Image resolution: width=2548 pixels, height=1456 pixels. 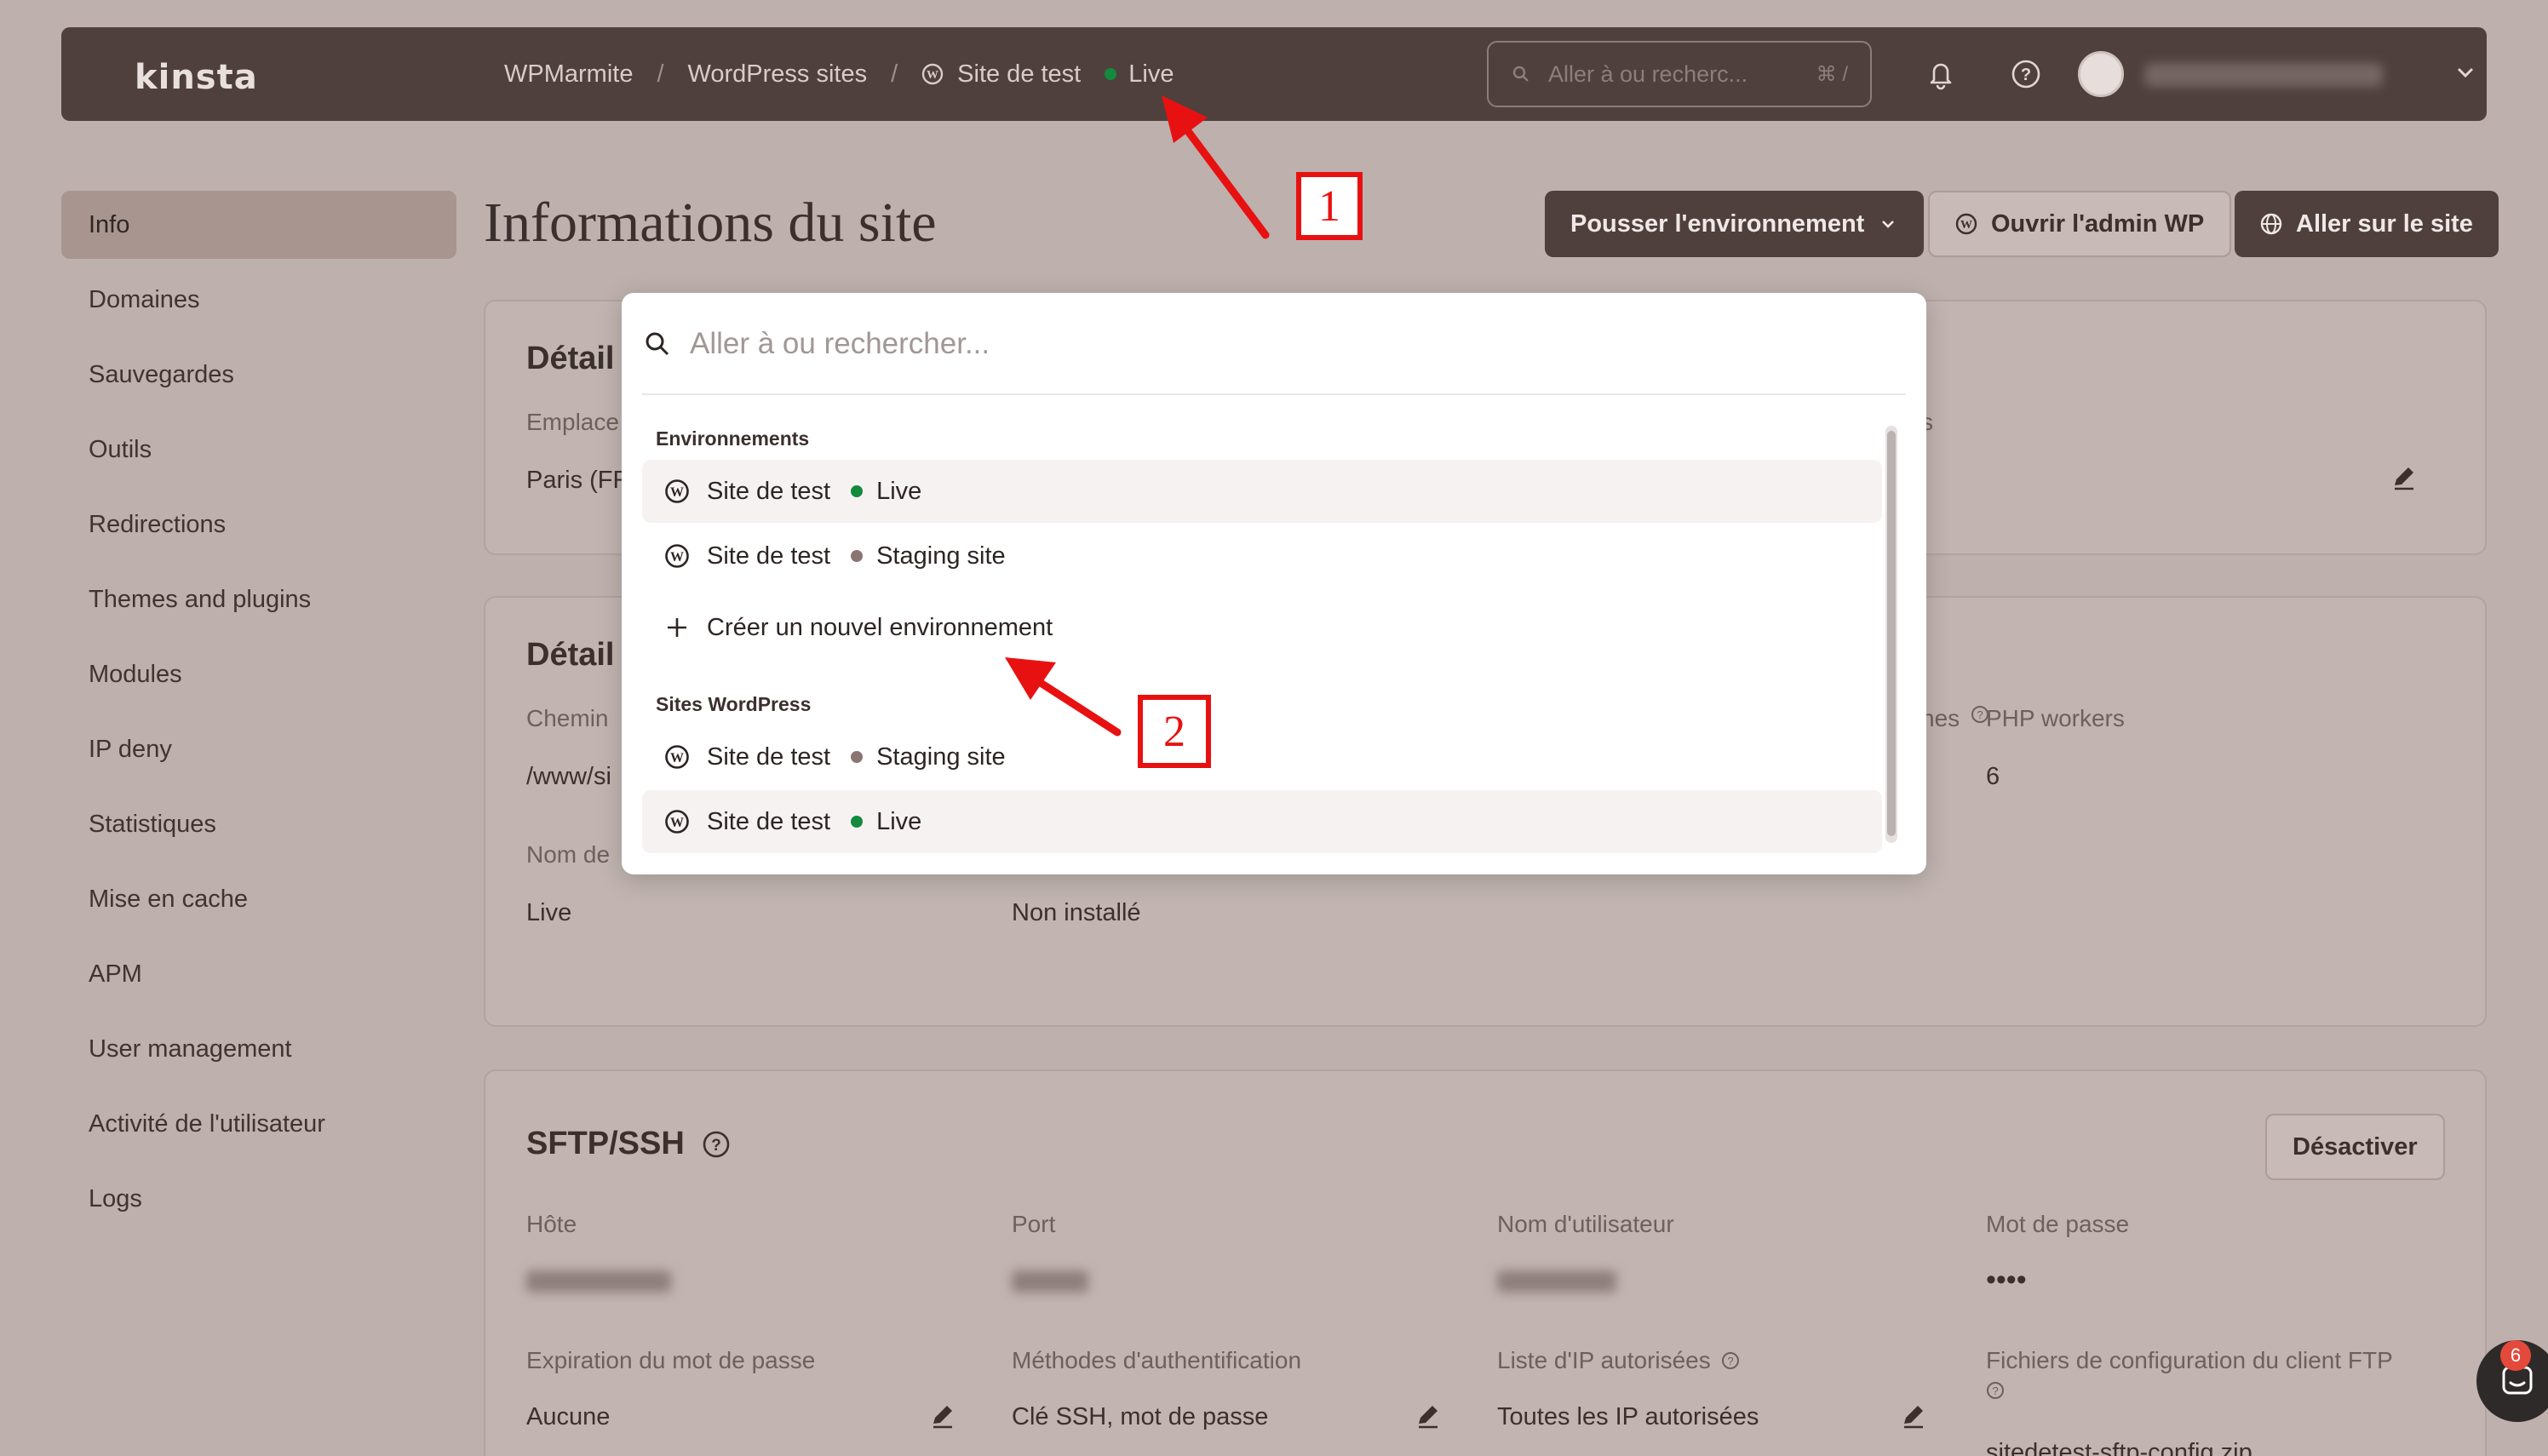 I want to click on annotation-1: 1, so click(x=1329, y=206).